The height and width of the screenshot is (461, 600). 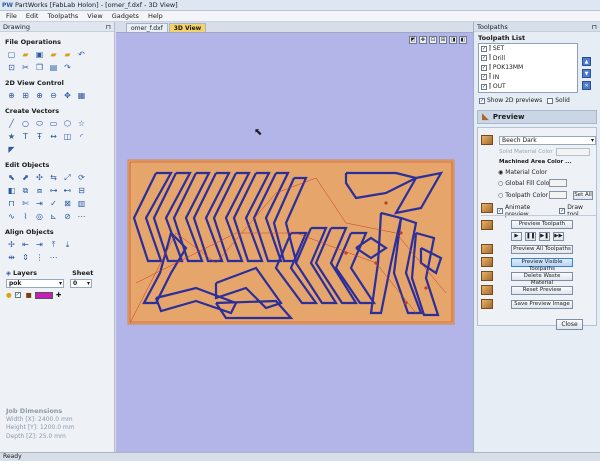 What do you see at coordinates (11, 136) in the screenshot?
I see `star-shape-icon: ★` at bounding box center [11, 136].